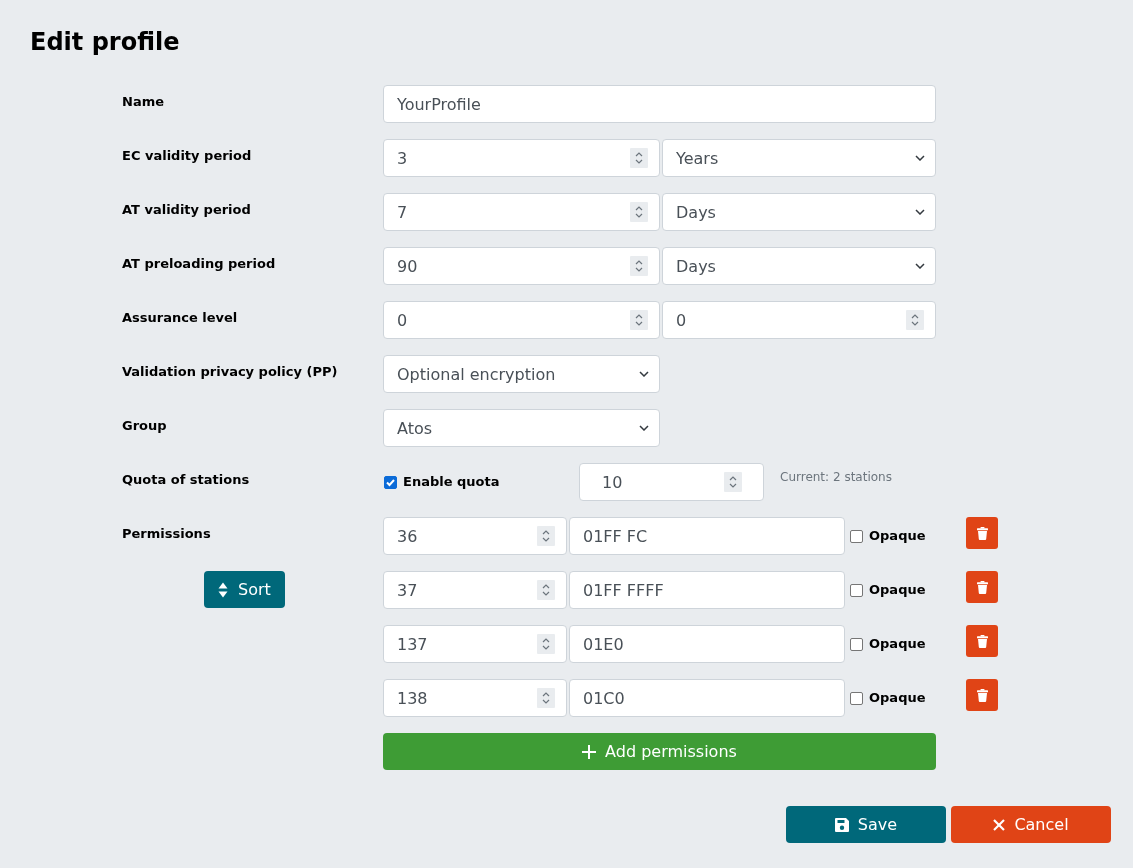 The width and height of the screenshot is (1133, 868). Describe the element at coordinates (521, 266) in the screenshot. I see `number-input: 90` at that location.